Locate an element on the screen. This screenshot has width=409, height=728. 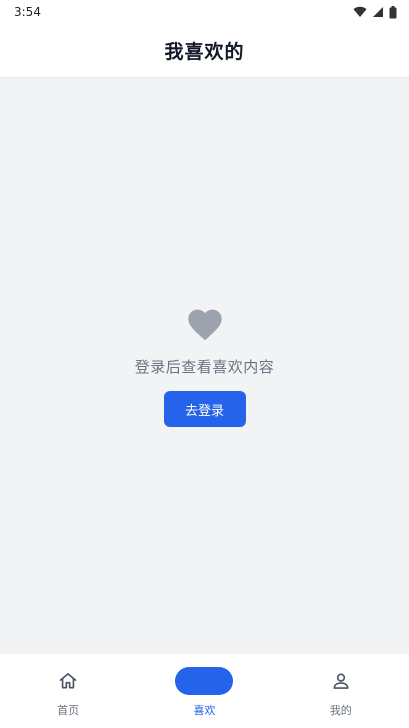
active-indicator is located at coordinates (204, 681).